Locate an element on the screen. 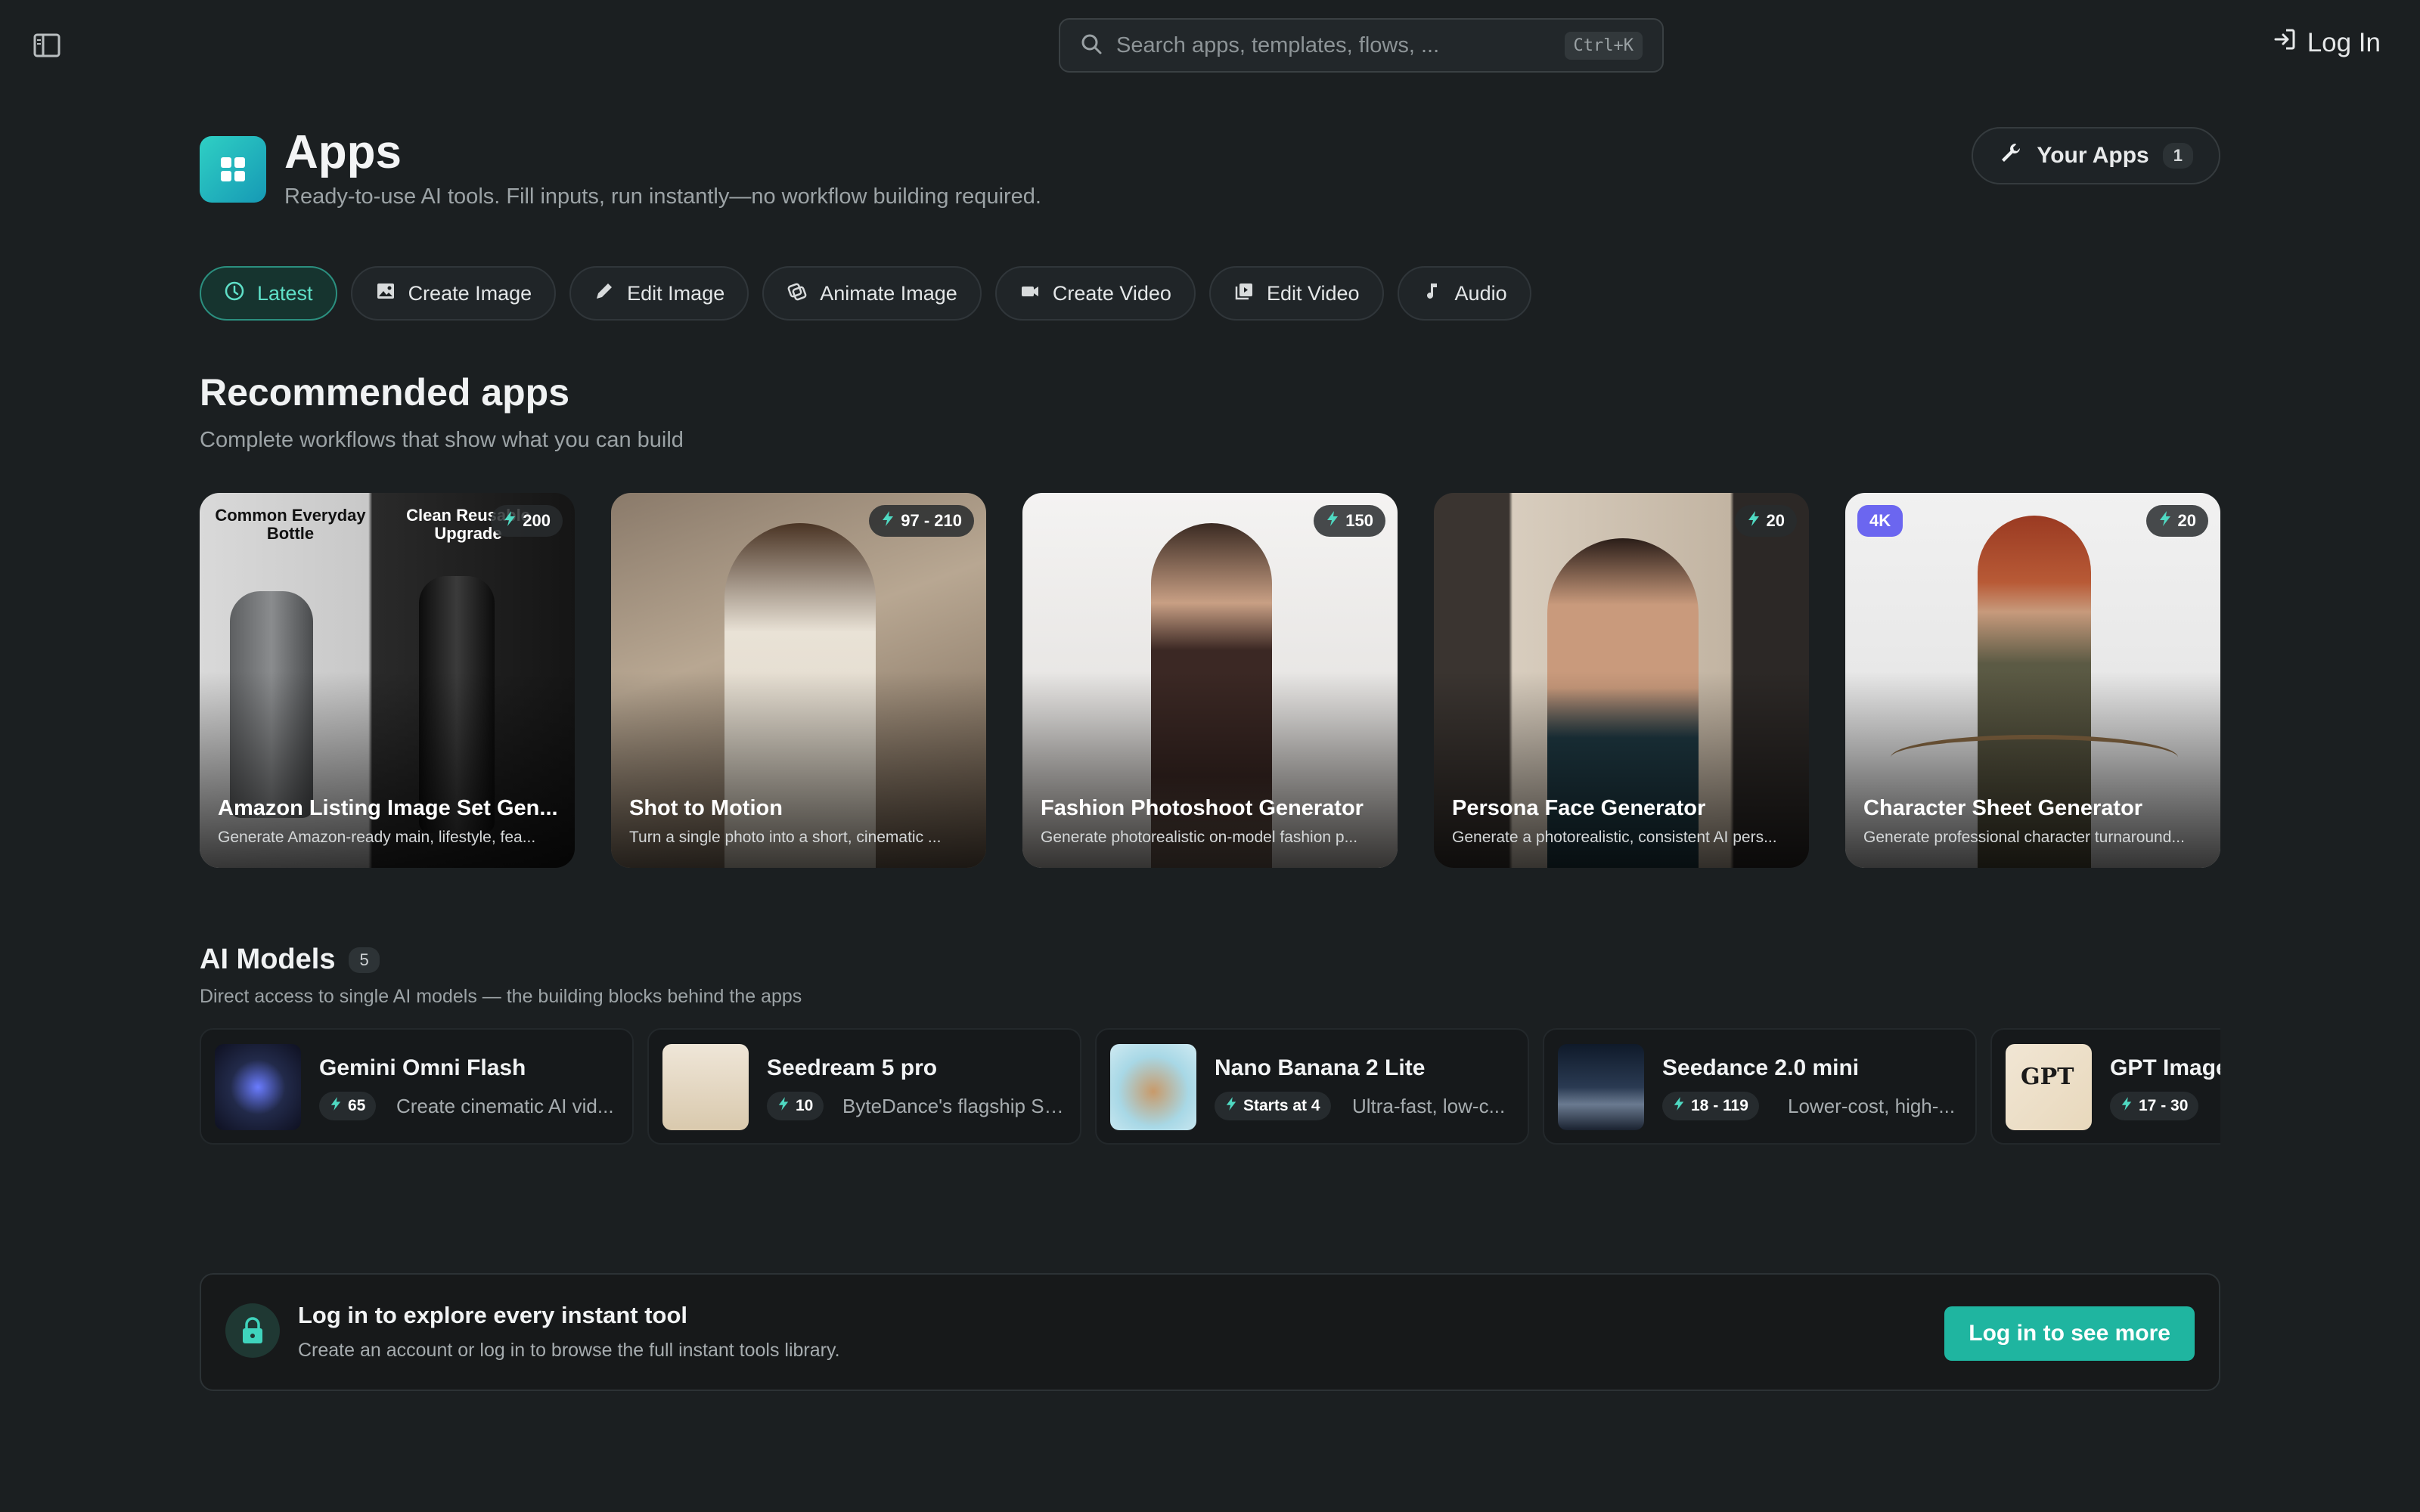 The width and height of the screenshot is (2420, 1512). tab-create-video: Create Video is located at coordinates (1095, 293).